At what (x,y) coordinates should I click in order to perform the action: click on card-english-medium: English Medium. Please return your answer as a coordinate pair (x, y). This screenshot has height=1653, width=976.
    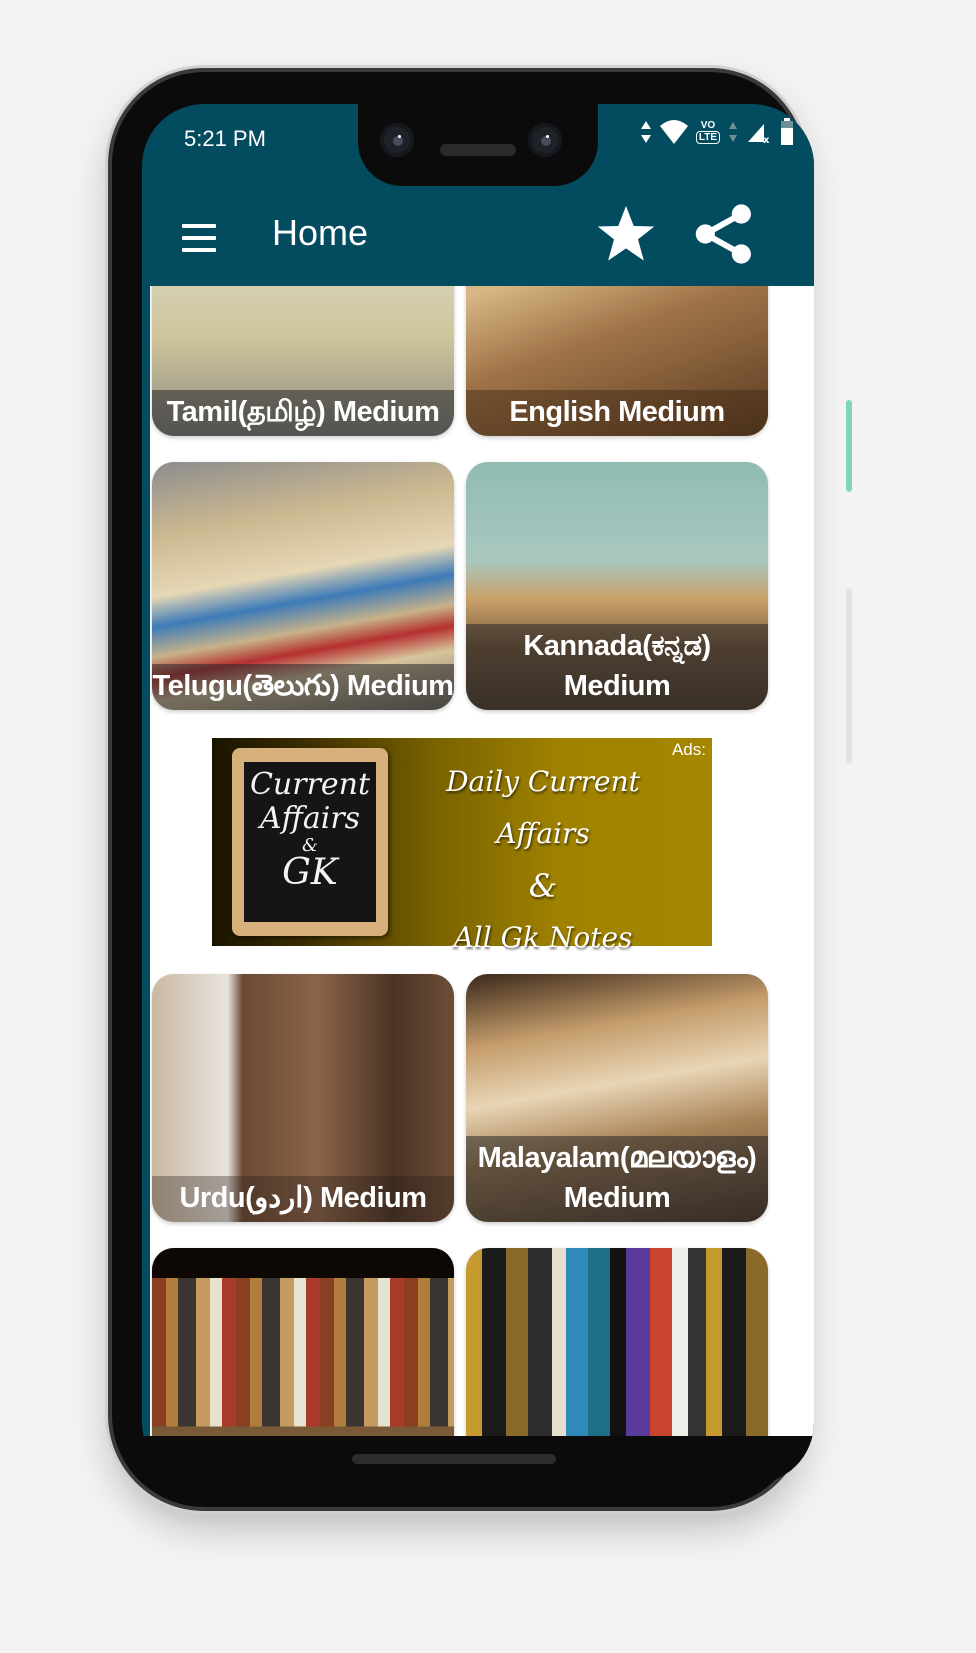
    Looking at the image, I should click on (617, 361).